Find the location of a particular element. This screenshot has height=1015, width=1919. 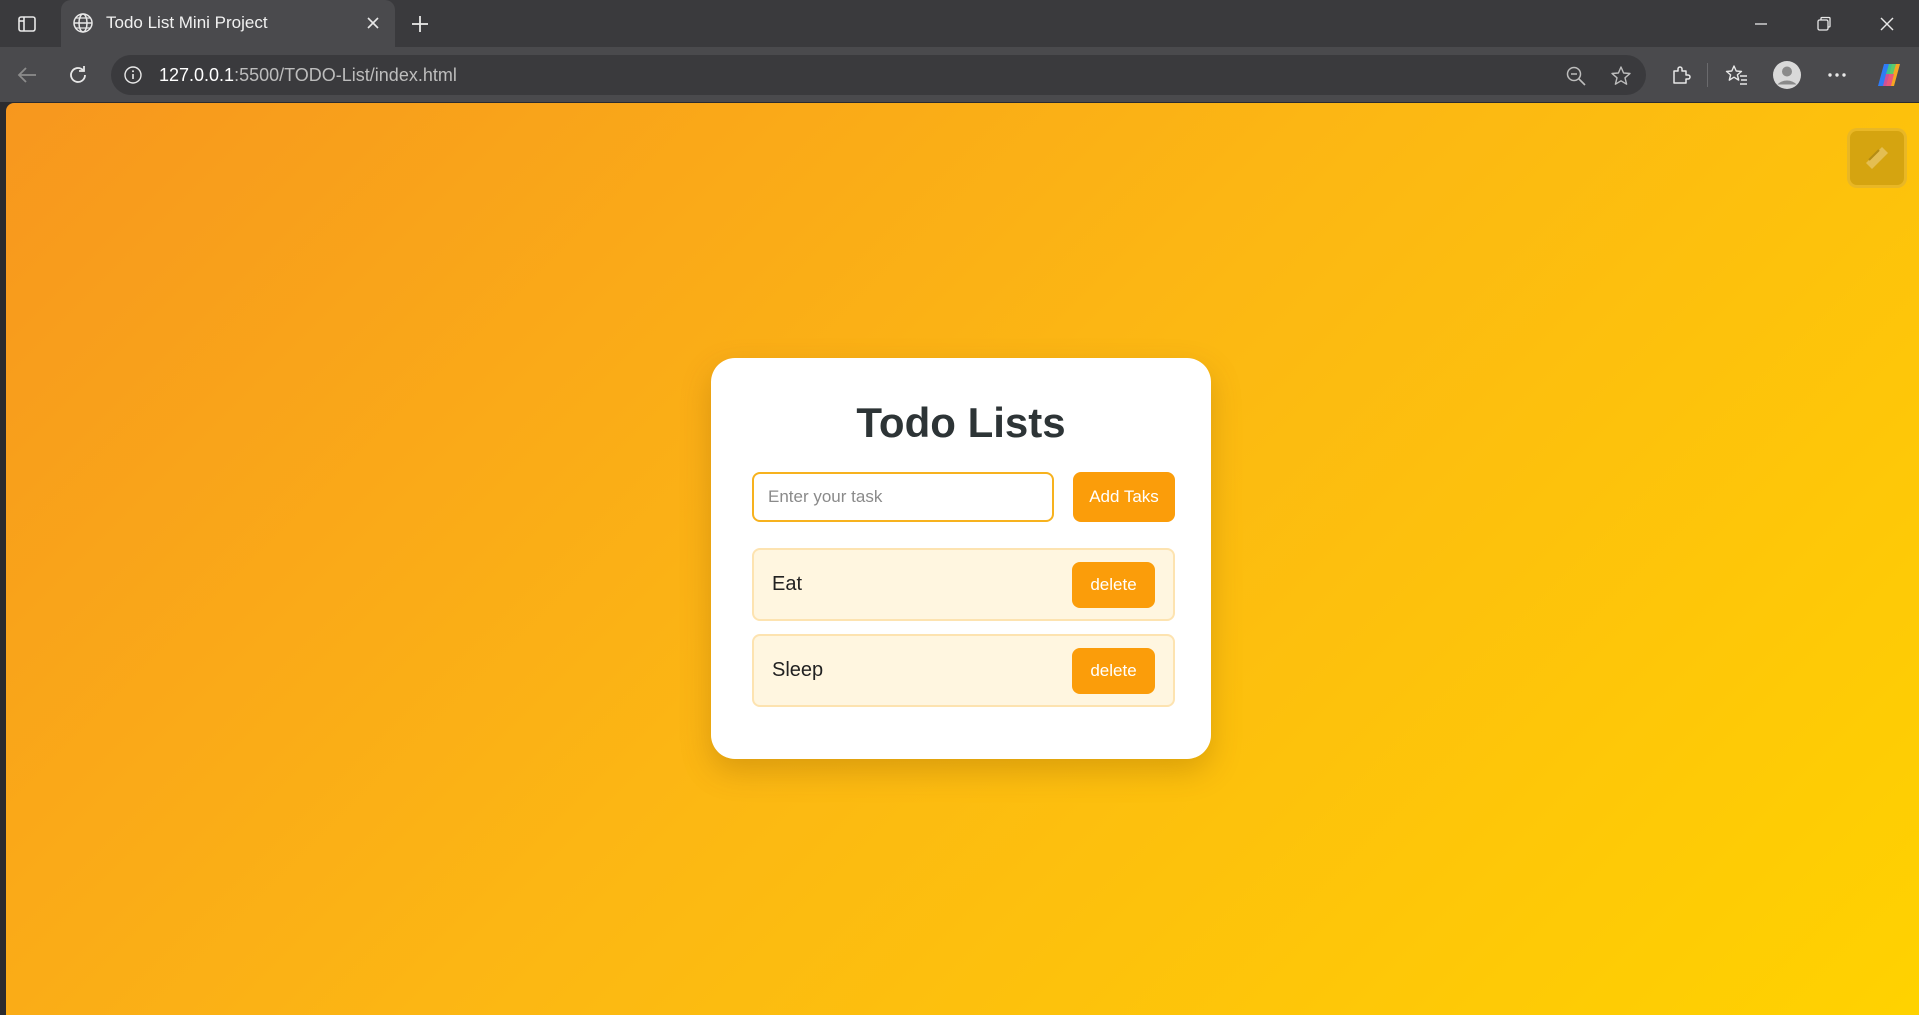

task-list: Eat delete Sleep delete is located at coordinates (963, 634).